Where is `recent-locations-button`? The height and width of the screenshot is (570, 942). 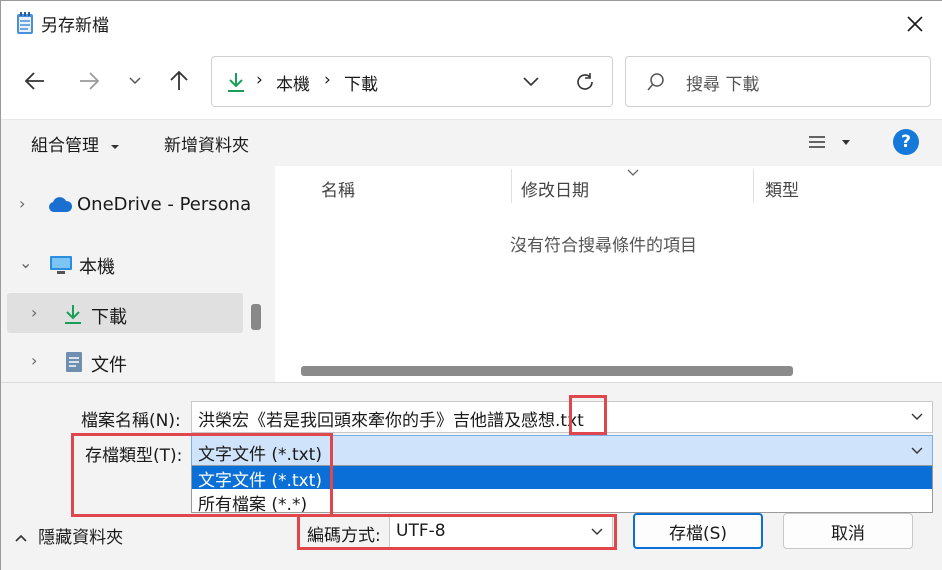
recent-locations-button is located at coordinates (135, 81).